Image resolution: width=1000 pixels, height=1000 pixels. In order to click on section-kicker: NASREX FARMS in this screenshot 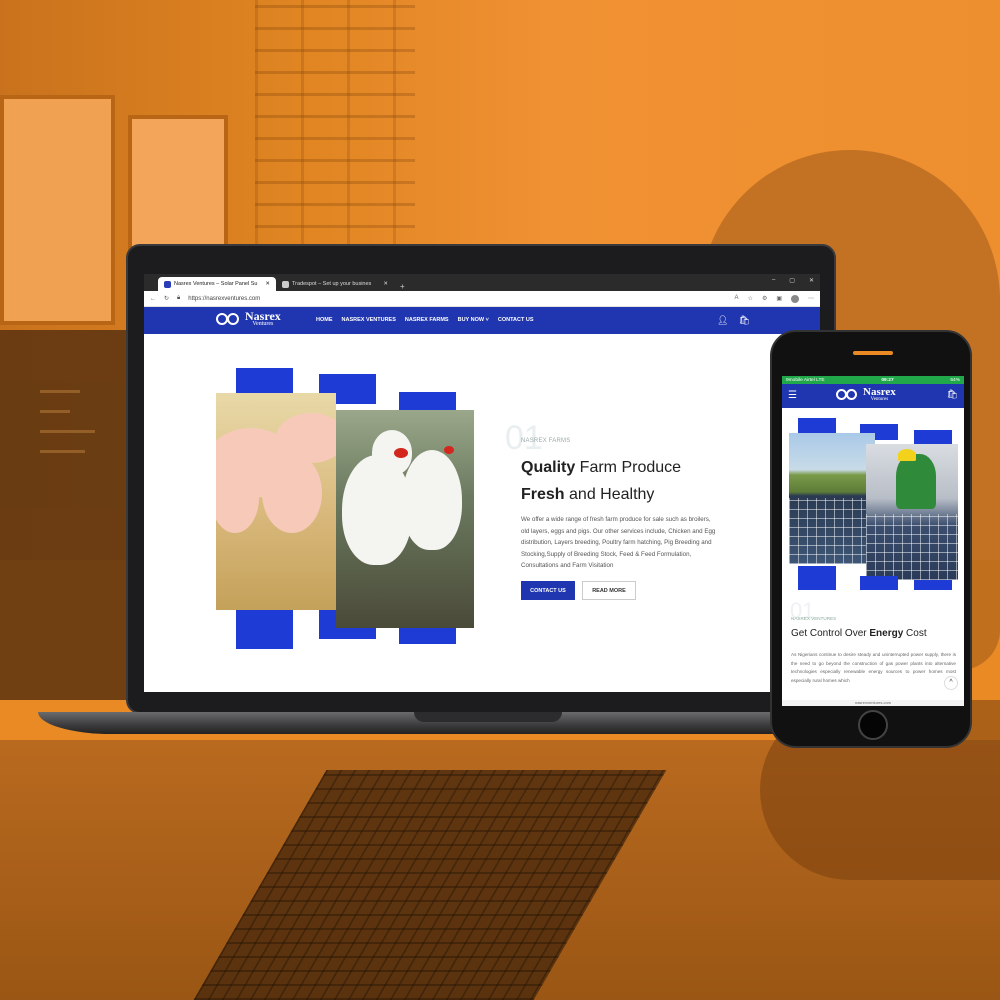, I will do `click(546, 441)`.